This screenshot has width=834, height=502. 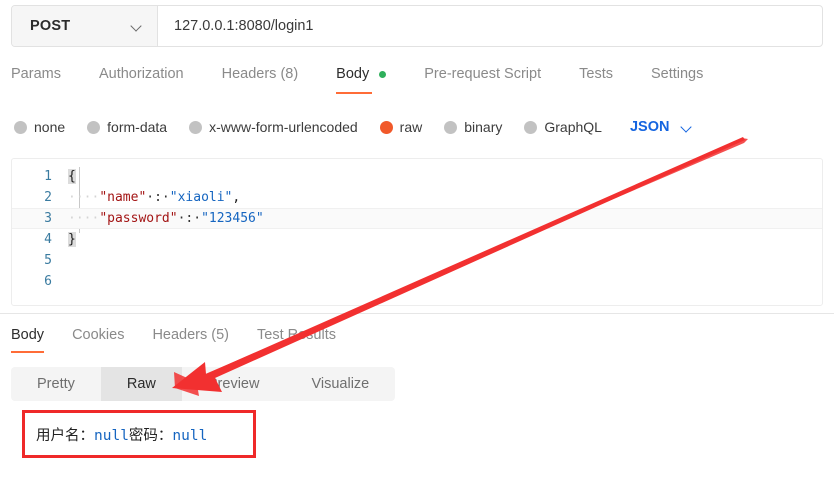 What do you see at coordinates (383, 74) in the screenshot?
I see `body-modified-dot-icon` at bounding box center [383, 74].